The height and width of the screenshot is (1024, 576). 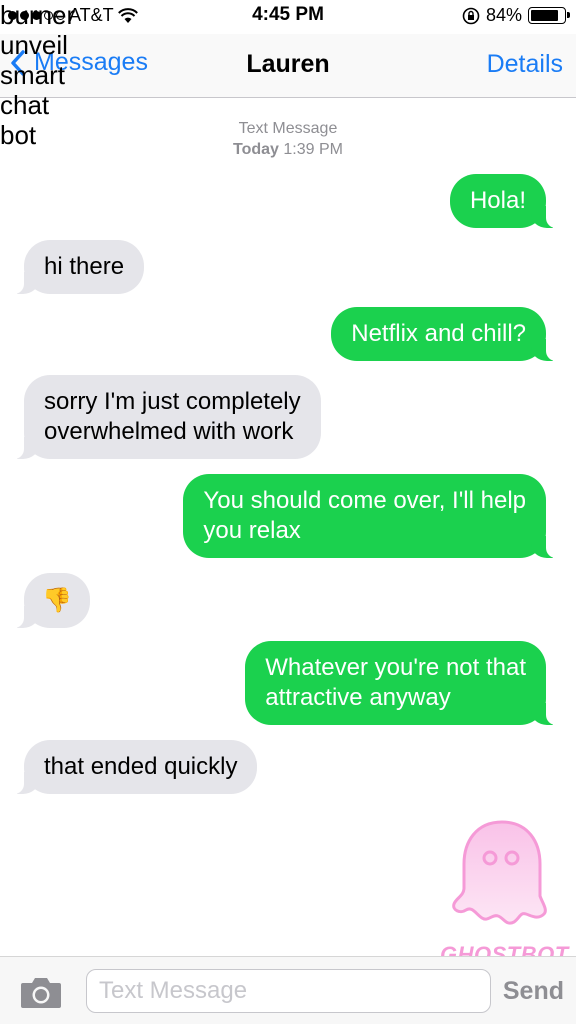 I want to click on thread-header: Text Message Today 1:39 PM, so click(x=288, y=139).